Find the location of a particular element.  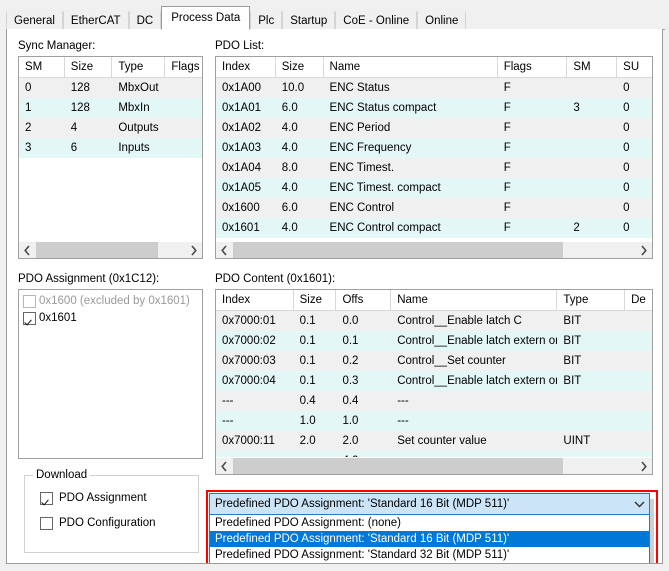

cell-size: 6.0 is located at coordinates (289, 108).